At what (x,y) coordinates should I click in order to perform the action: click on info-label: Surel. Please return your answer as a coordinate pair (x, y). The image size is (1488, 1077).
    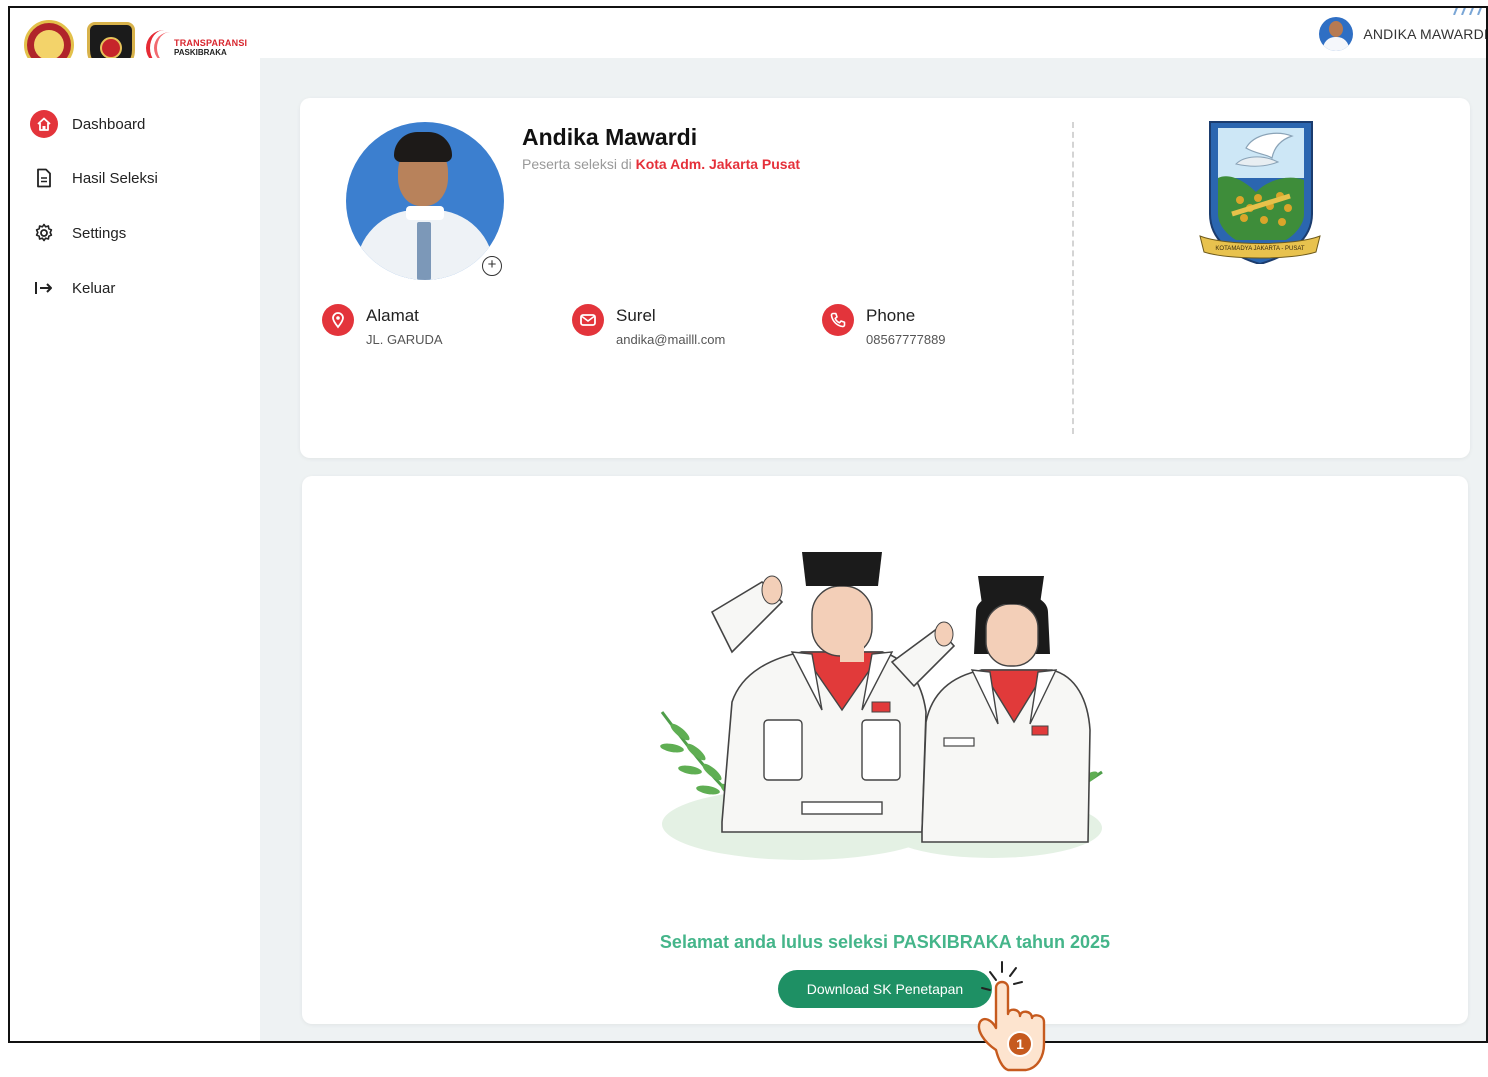
    Looking at the image, I should click on (636, 315).